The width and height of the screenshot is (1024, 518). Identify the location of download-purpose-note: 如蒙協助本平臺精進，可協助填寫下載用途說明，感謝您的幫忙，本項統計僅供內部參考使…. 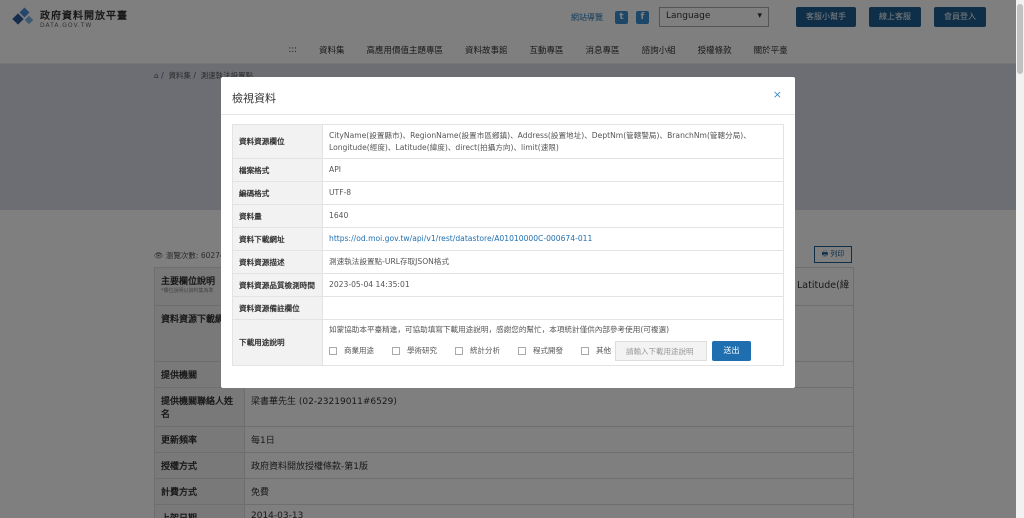
(499, 329).